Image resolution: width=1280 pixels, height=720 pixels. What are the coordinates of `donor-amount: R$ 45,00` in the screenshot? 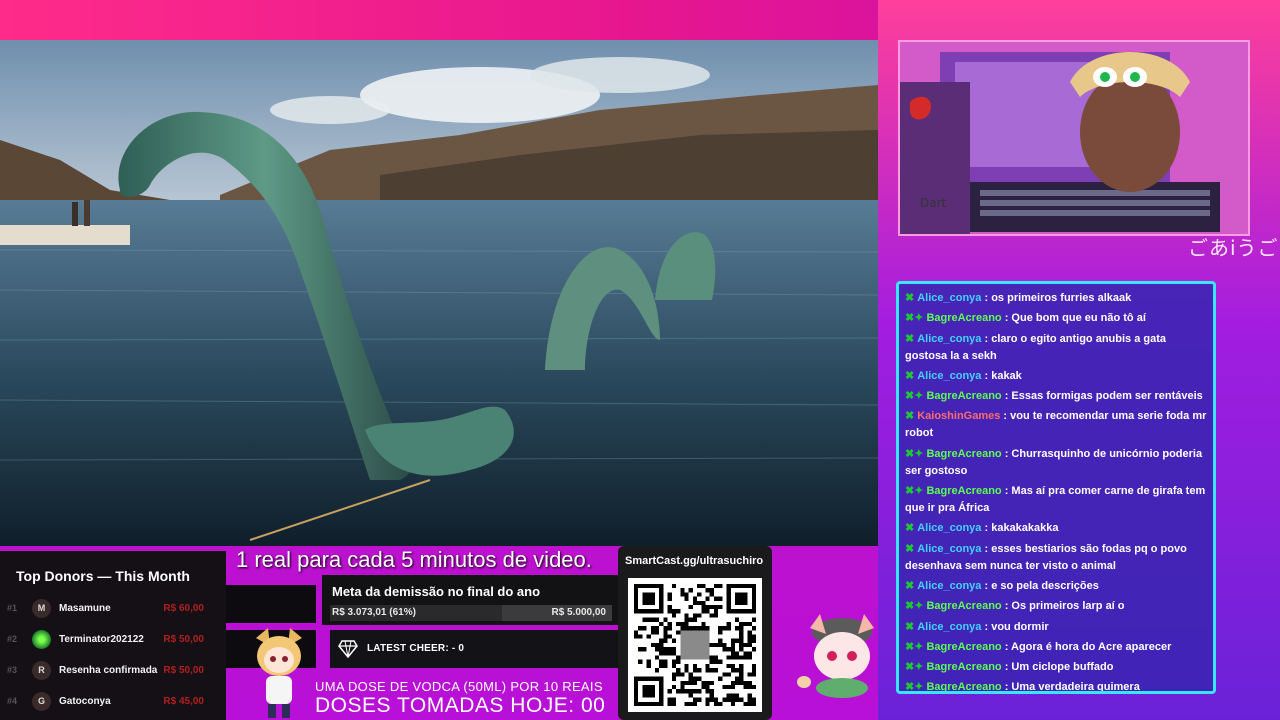 It's located at (183, 701).